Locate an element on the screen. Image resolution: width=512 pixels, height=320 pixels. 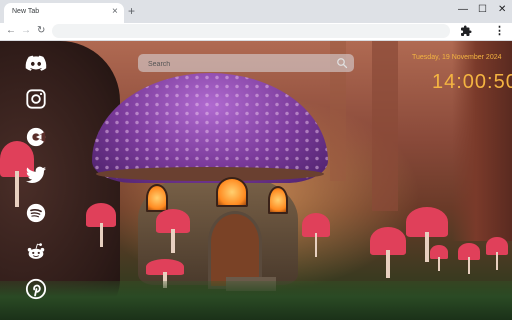
search-bar is located at coordinates (246, 63).